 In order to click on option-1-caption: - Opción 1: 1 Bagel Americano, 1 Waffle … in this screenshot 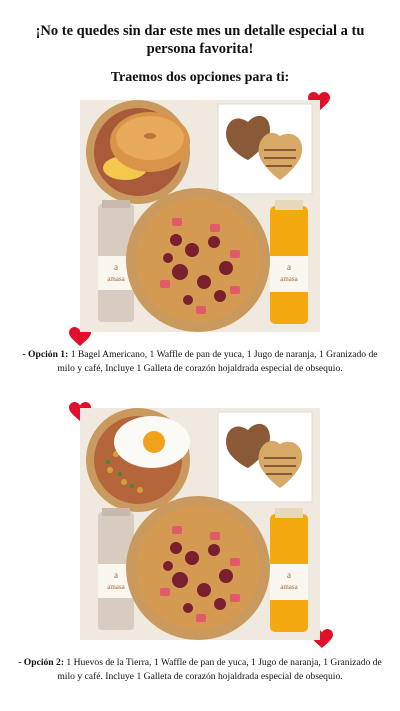, I will do `click(200, 361)`.